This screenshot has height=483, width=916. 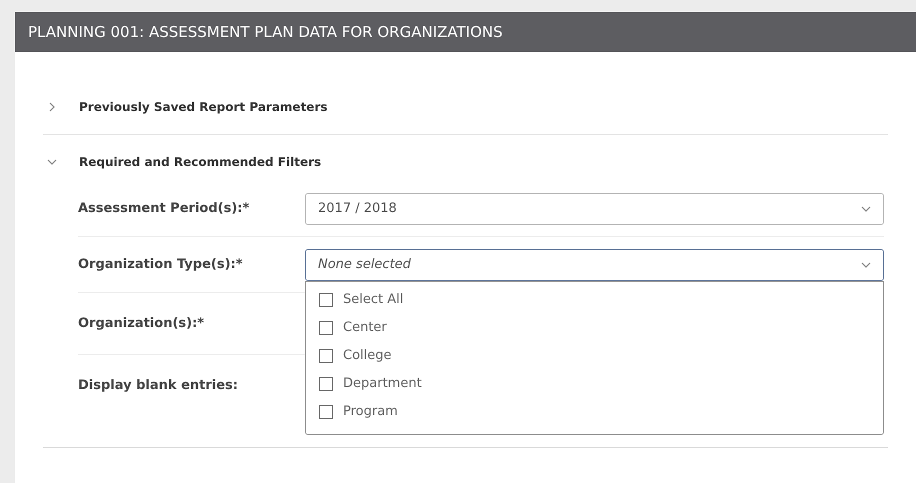 I want to click on filter-label: Assessment Period(s):*, so click(x=164, y=209).